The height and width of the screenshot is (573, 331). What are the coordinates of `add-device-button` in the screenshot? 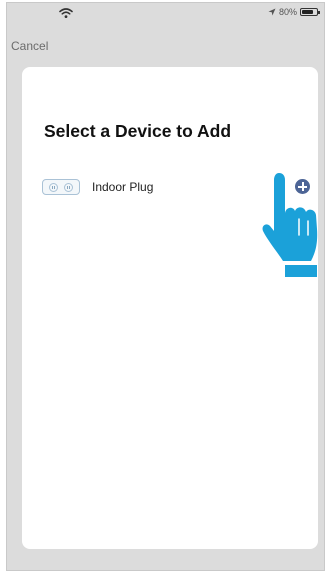 It's located at (302, 186).